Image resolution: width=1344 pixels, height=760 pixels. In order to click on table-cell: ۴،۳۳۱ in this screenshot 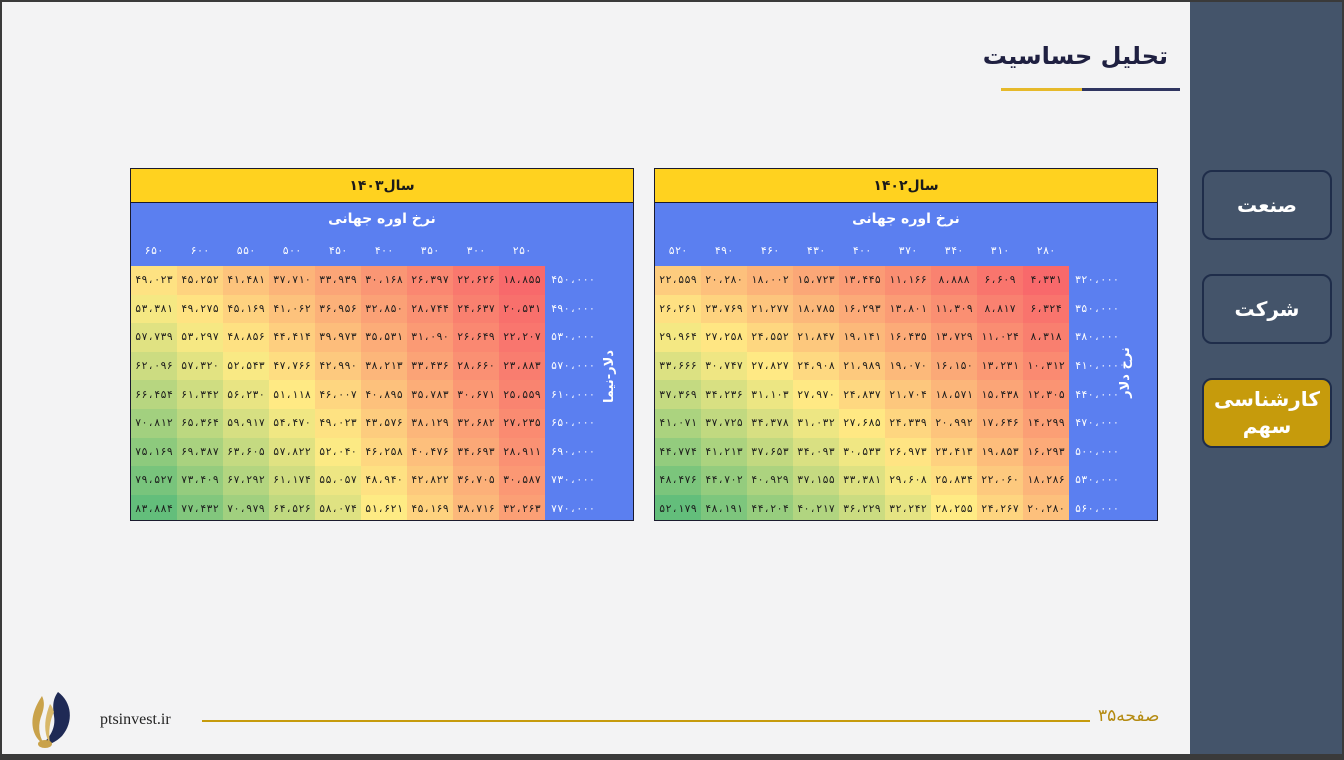, I will do `click(1046, 280)`.